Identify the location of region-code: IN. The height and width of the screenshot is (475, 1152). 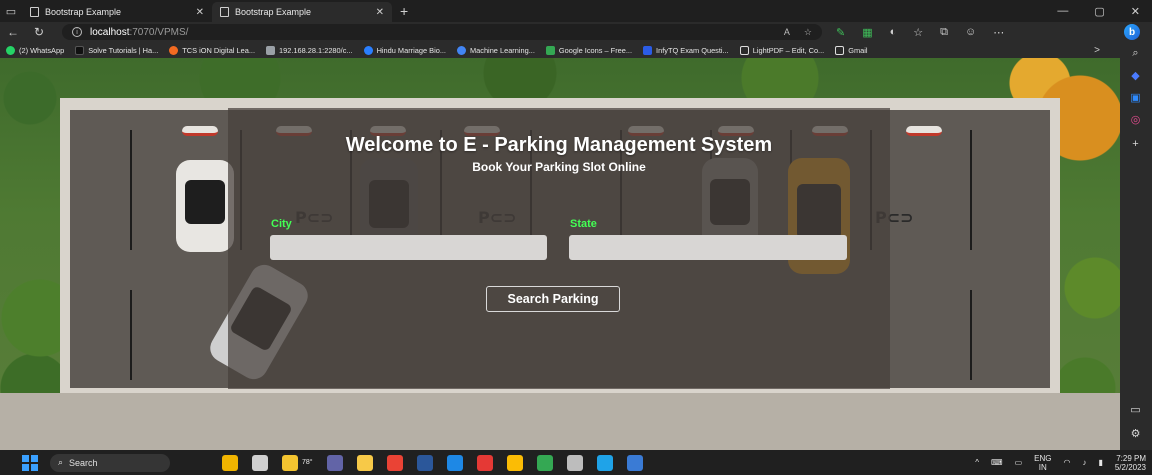
(1042, 467).